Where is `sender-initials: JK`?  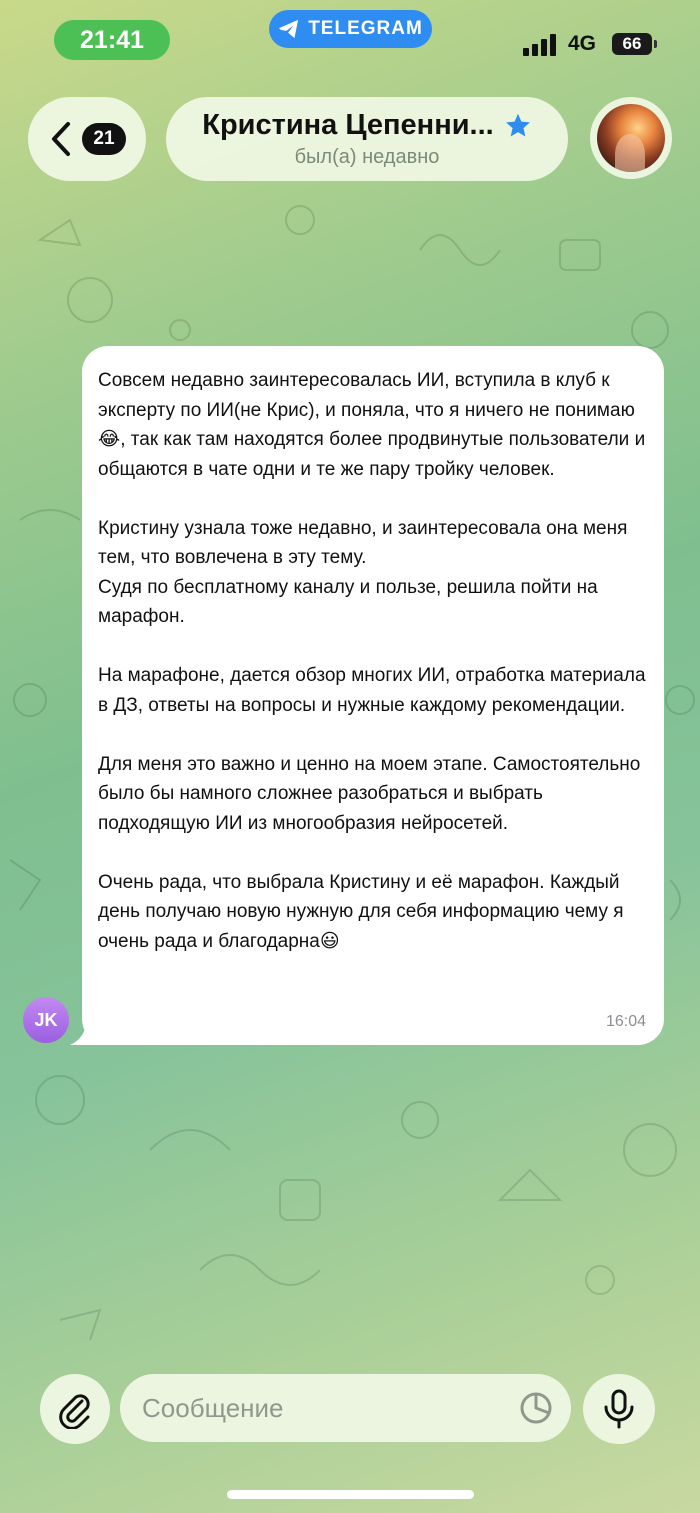
sender-initials: JK is located at coordinates (46, 1019).